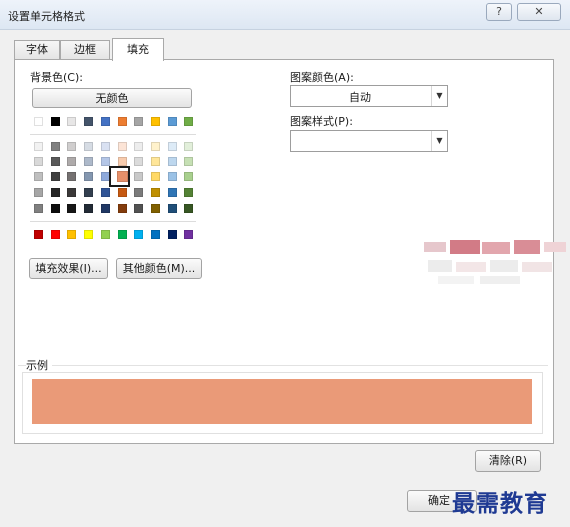 The image size is (570, 527). Describe the element at coordinates (37, 50) in the screenshot. I see `tab-font: 字体` at that location.